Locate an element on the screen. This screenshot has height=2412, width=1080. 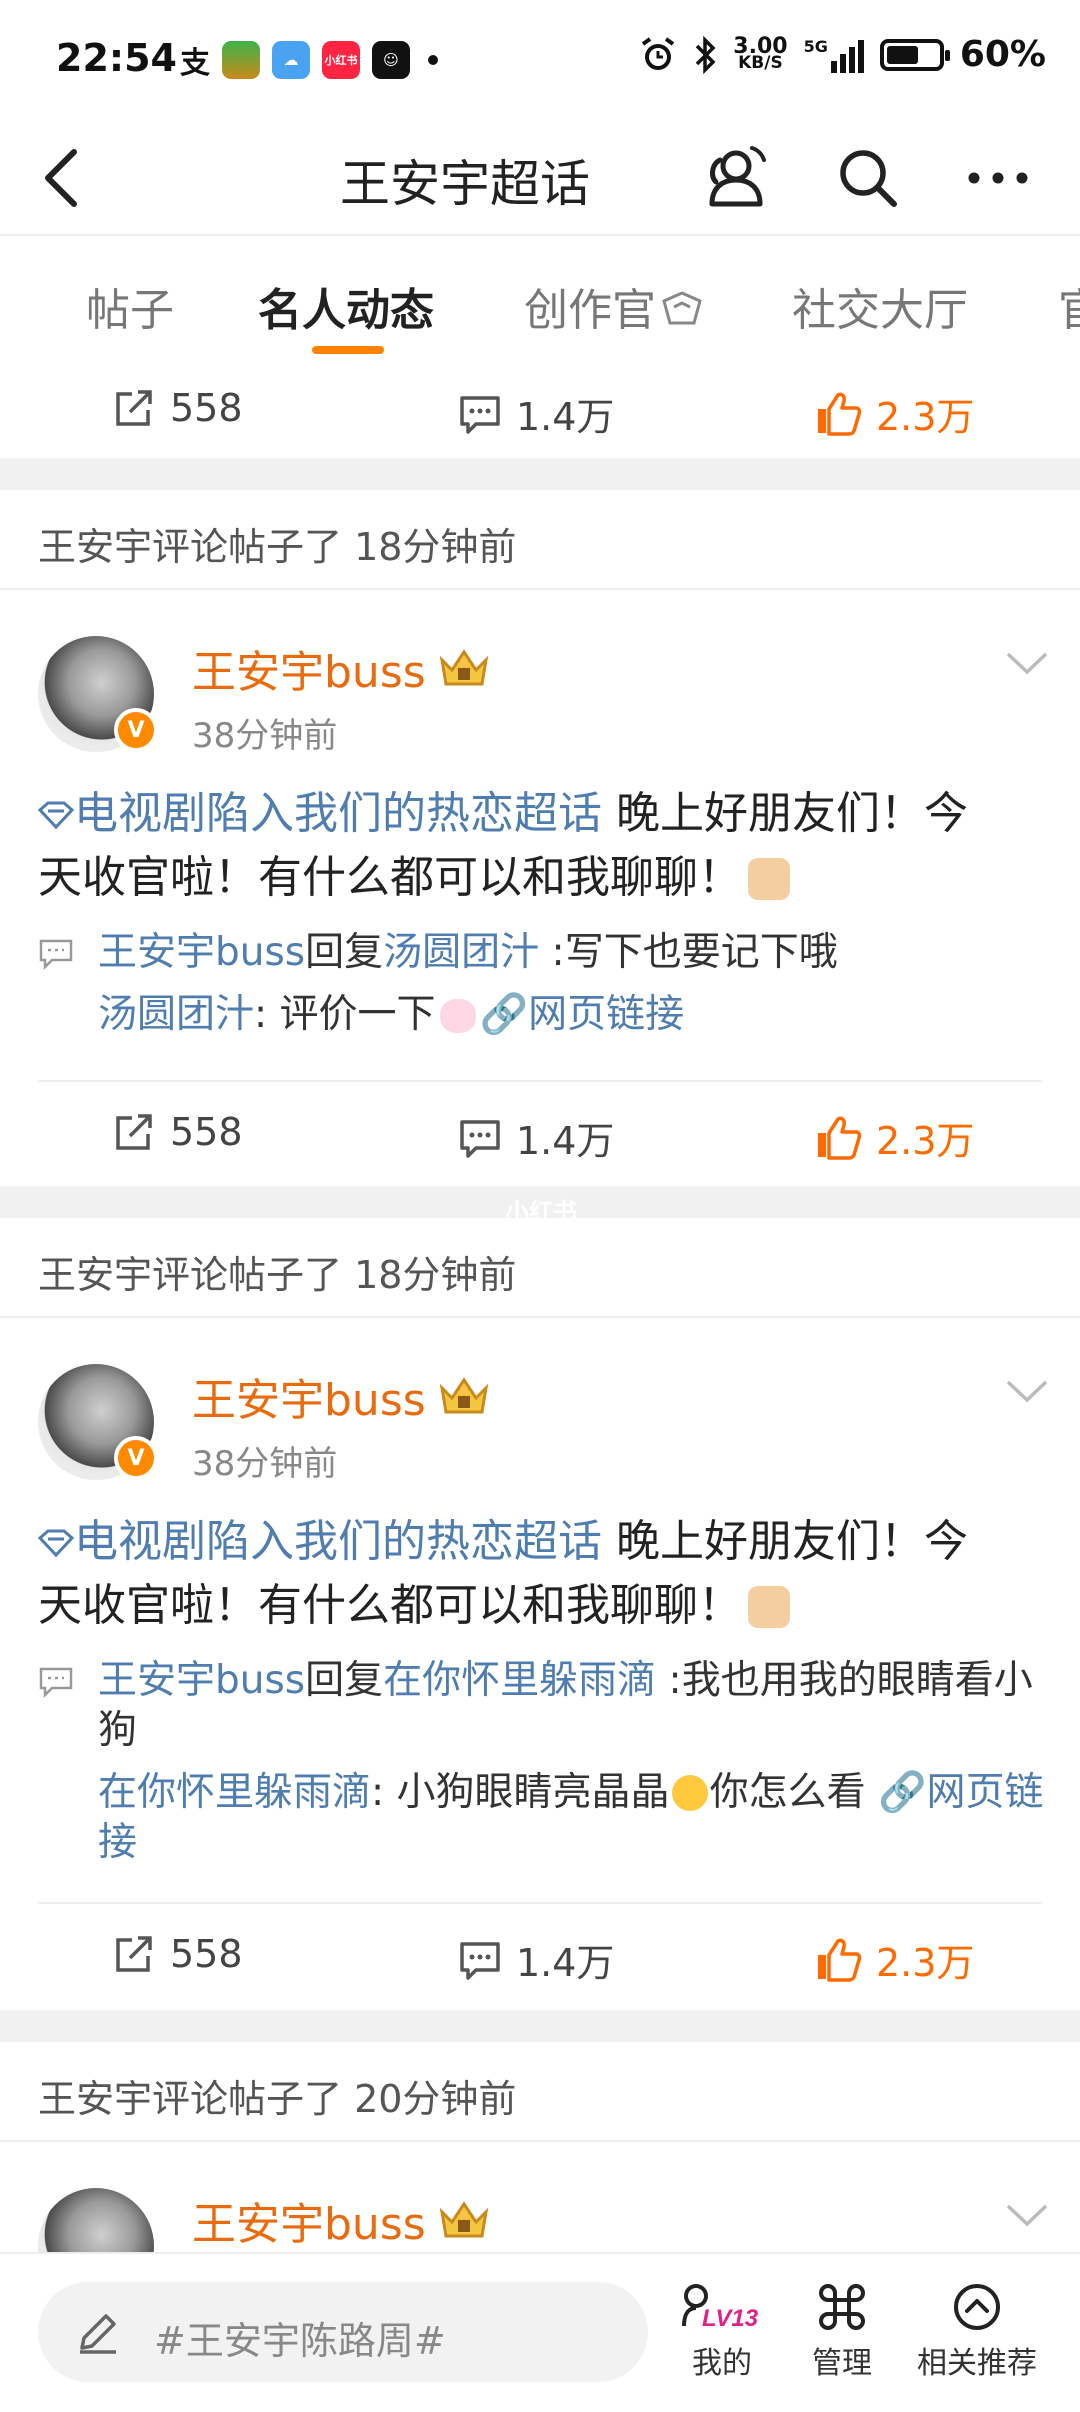
status-bar: 22:54 支 ☁ 小红书 ☺ 3.00 KB/S 5G 60% is located at coordinates (540, 60).